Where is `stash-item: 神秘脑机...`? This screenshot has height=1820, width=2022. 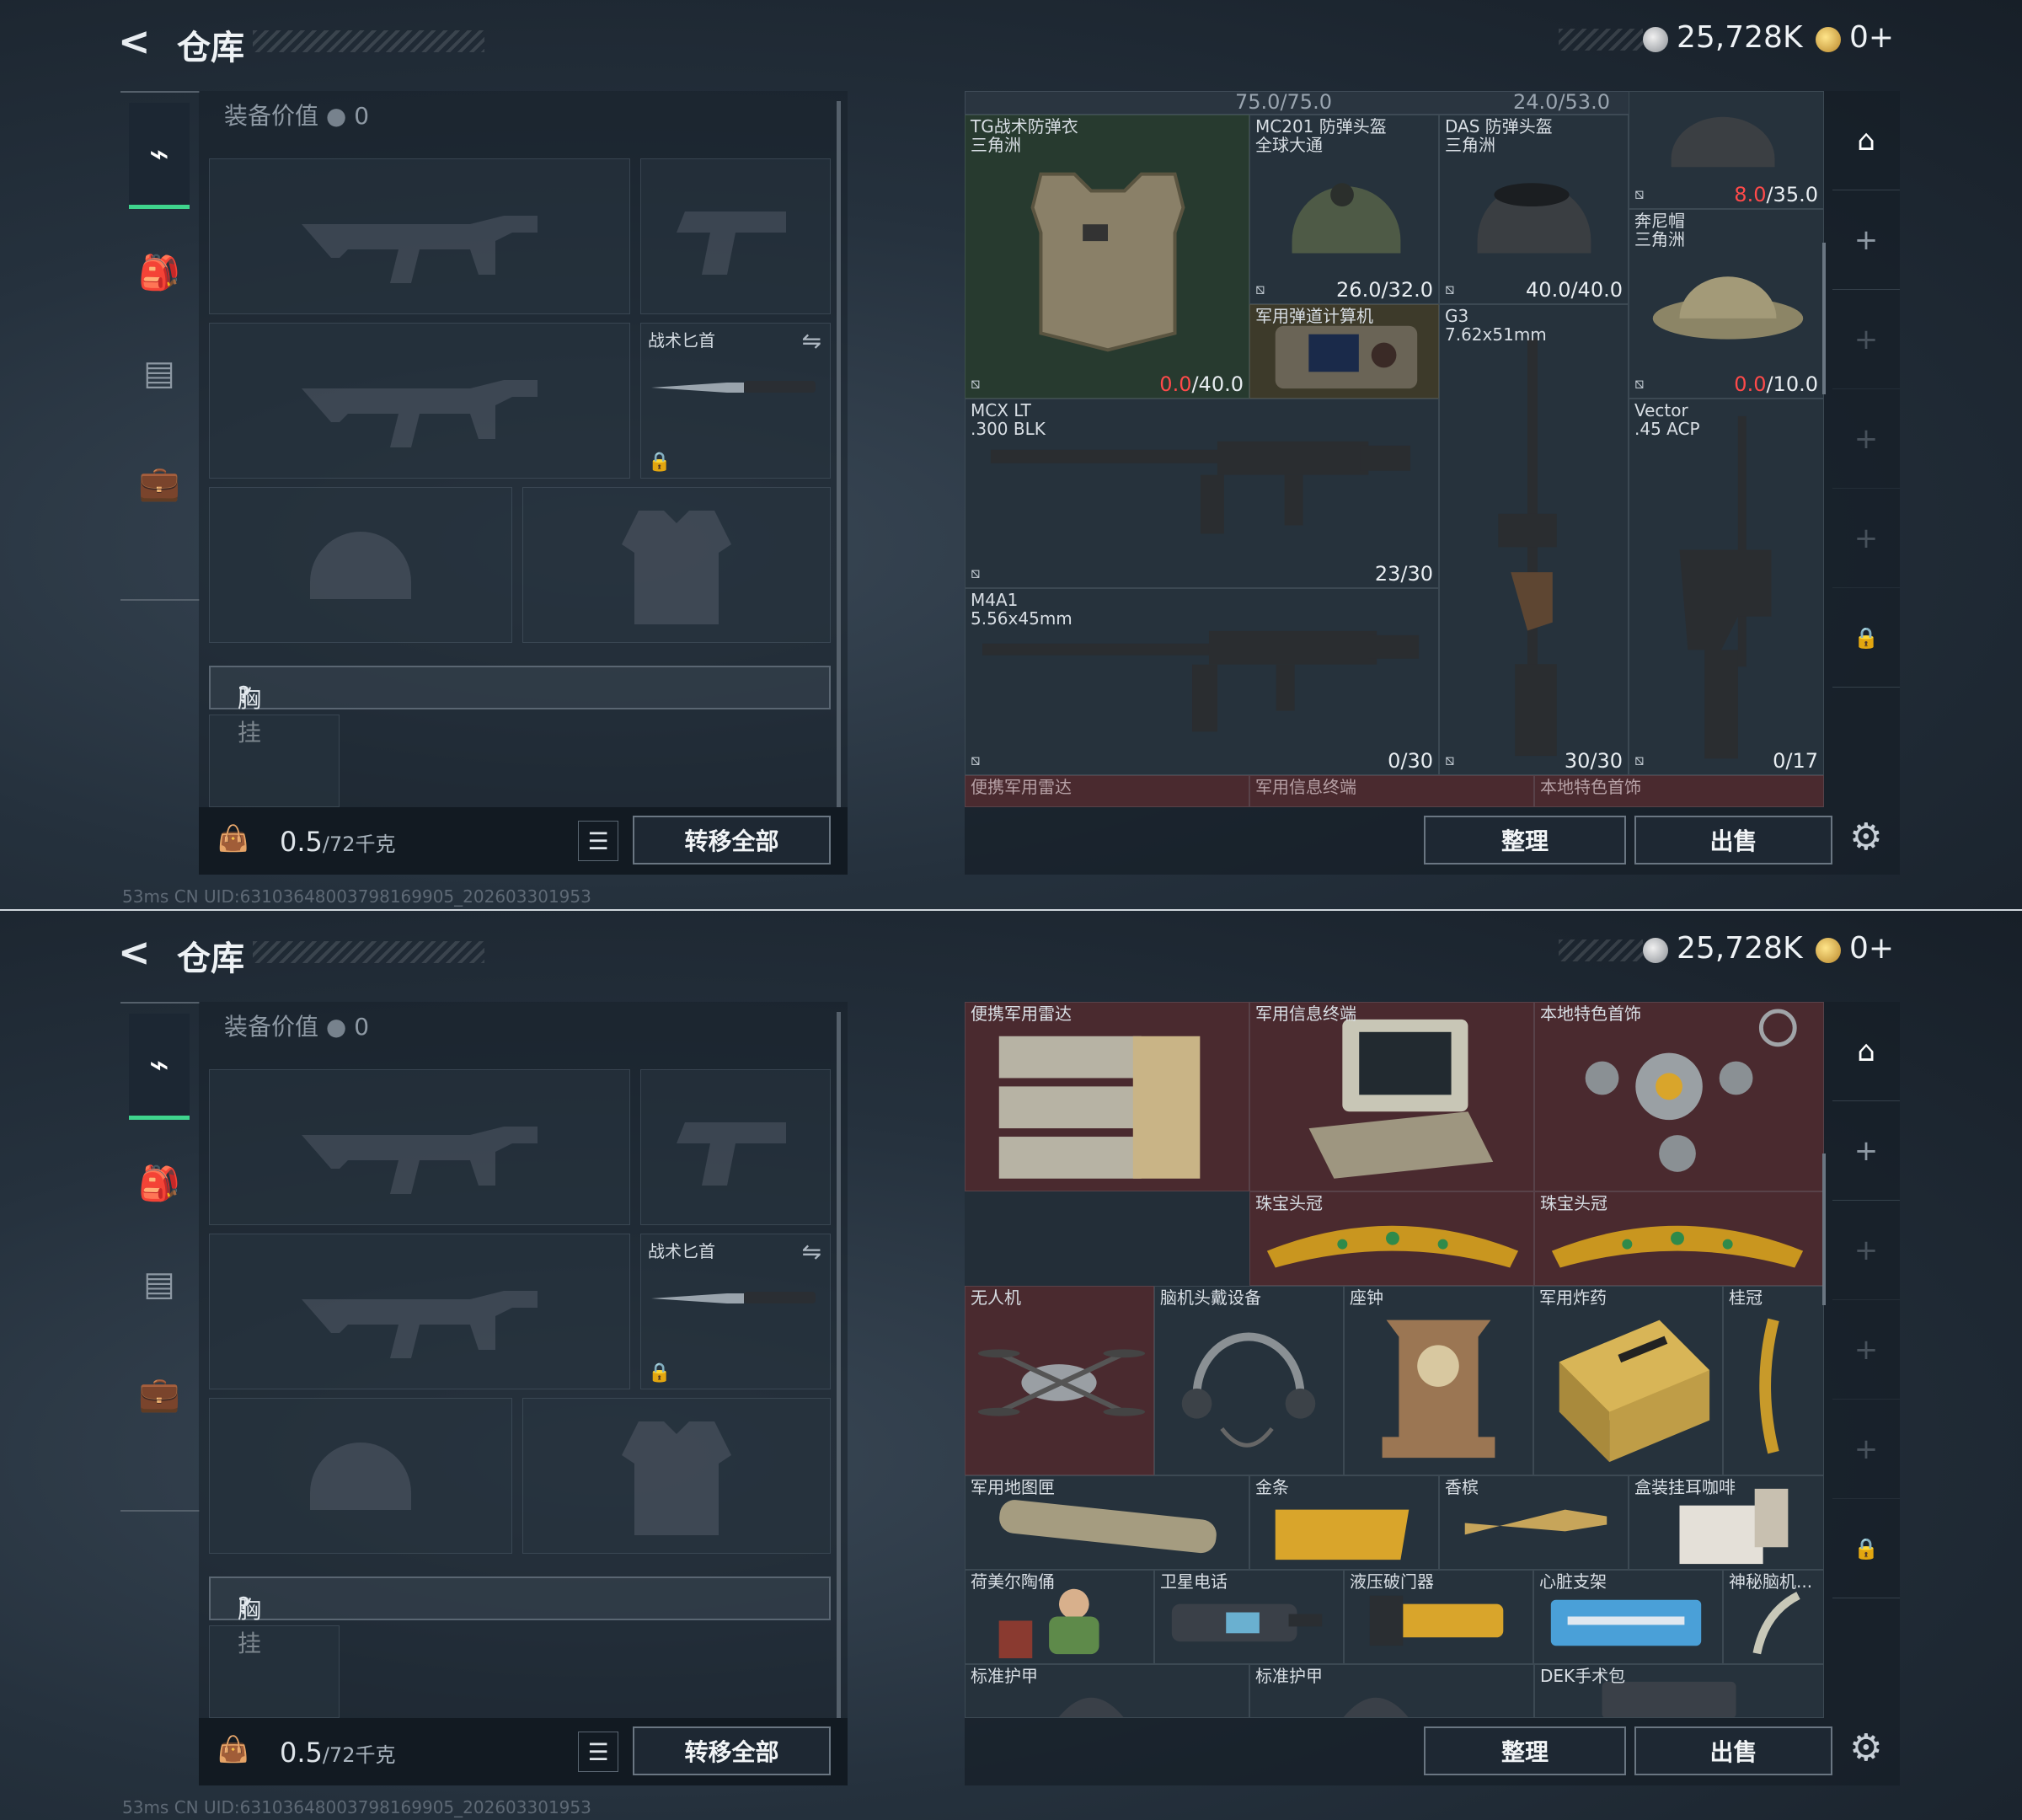
stash-item: 神秘脑机... is located at coordinates (1773, 1617).